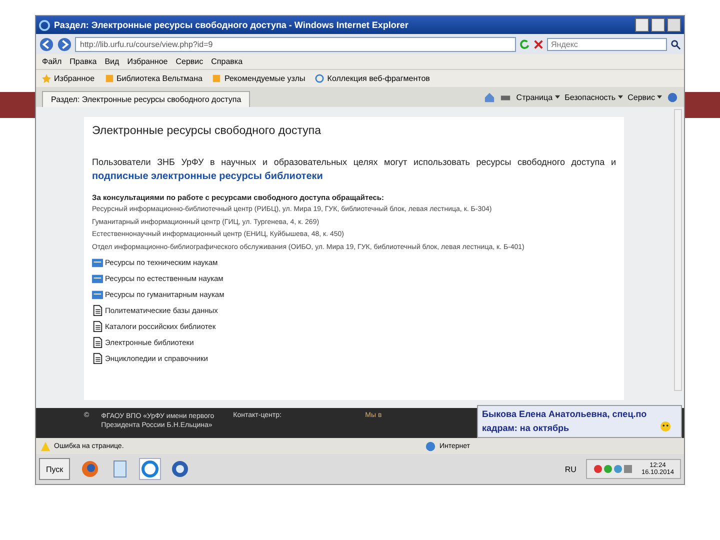  What do you see at coordinates (46, 44) in the screenshot?
I see `back-icon` at bounding box center [46, 44].